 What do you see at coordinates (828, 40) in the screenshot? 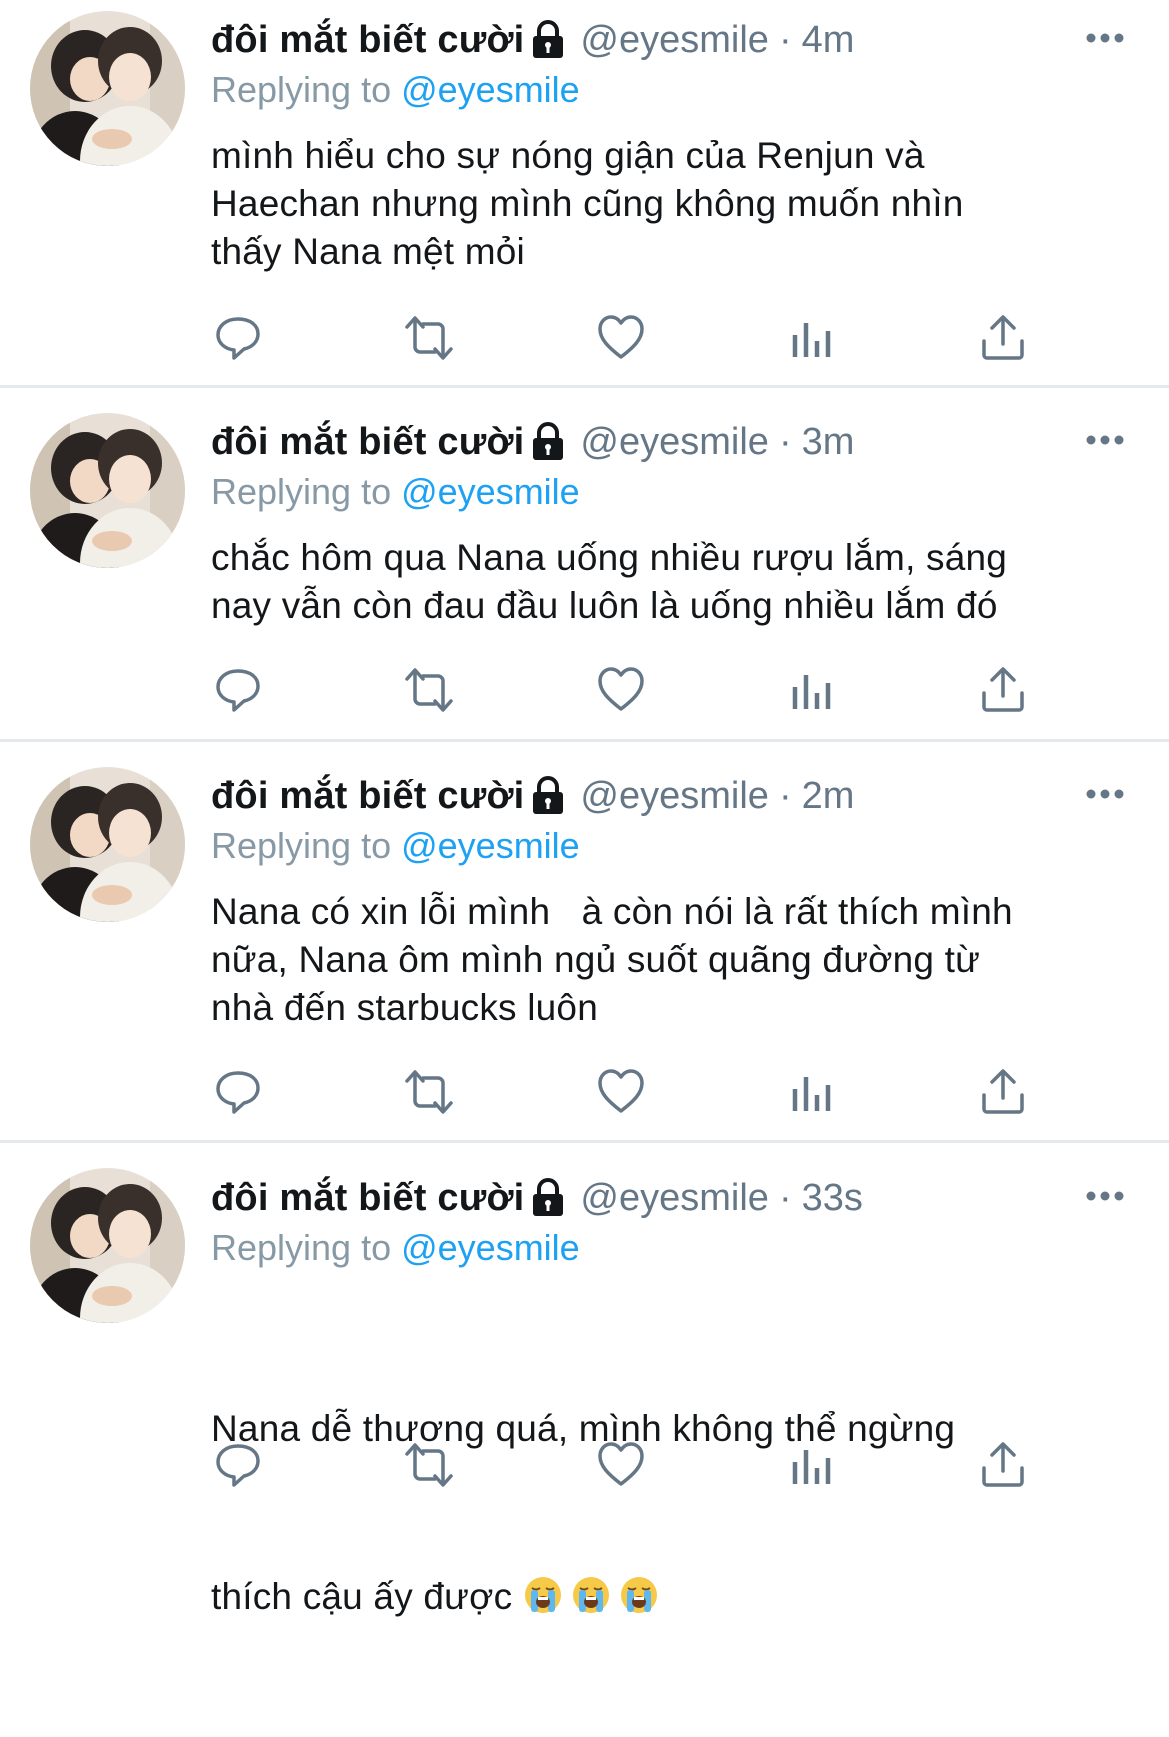
I see `timestamp: 4m` at bounding box center [828, 40].